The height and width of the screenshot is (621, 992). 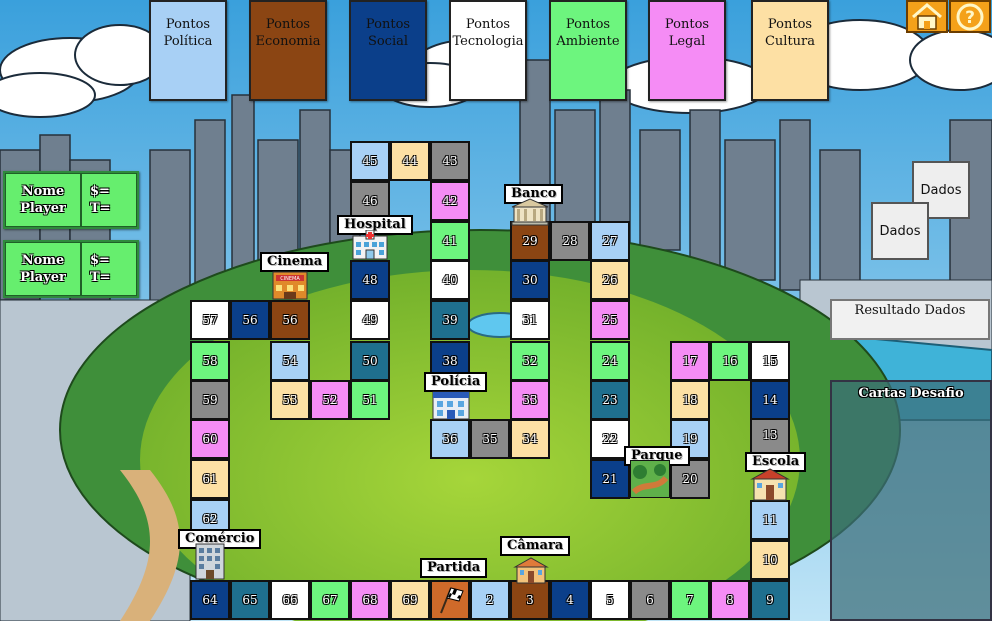 What do you see at coordinates (770, 484) in the screenshot?
I see `school-icon` at bounding box center [770, 484].